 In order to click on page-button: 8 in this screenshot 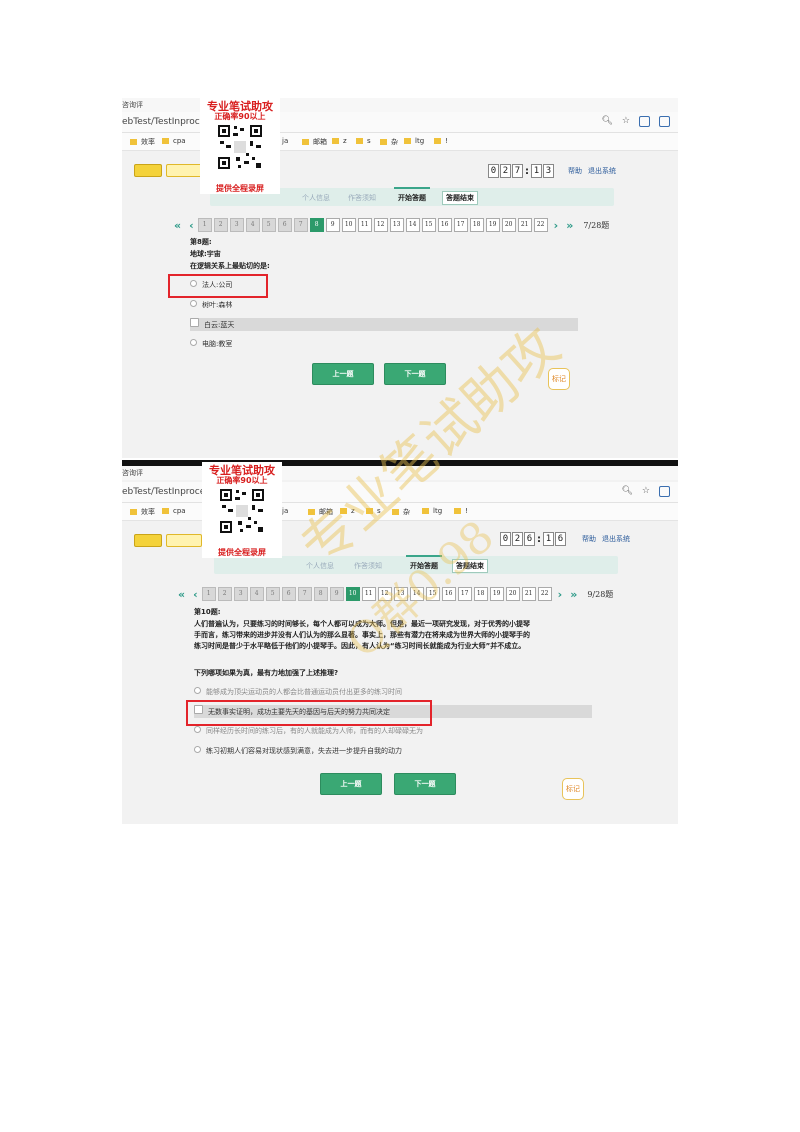, I will do `click(320, 594)`.